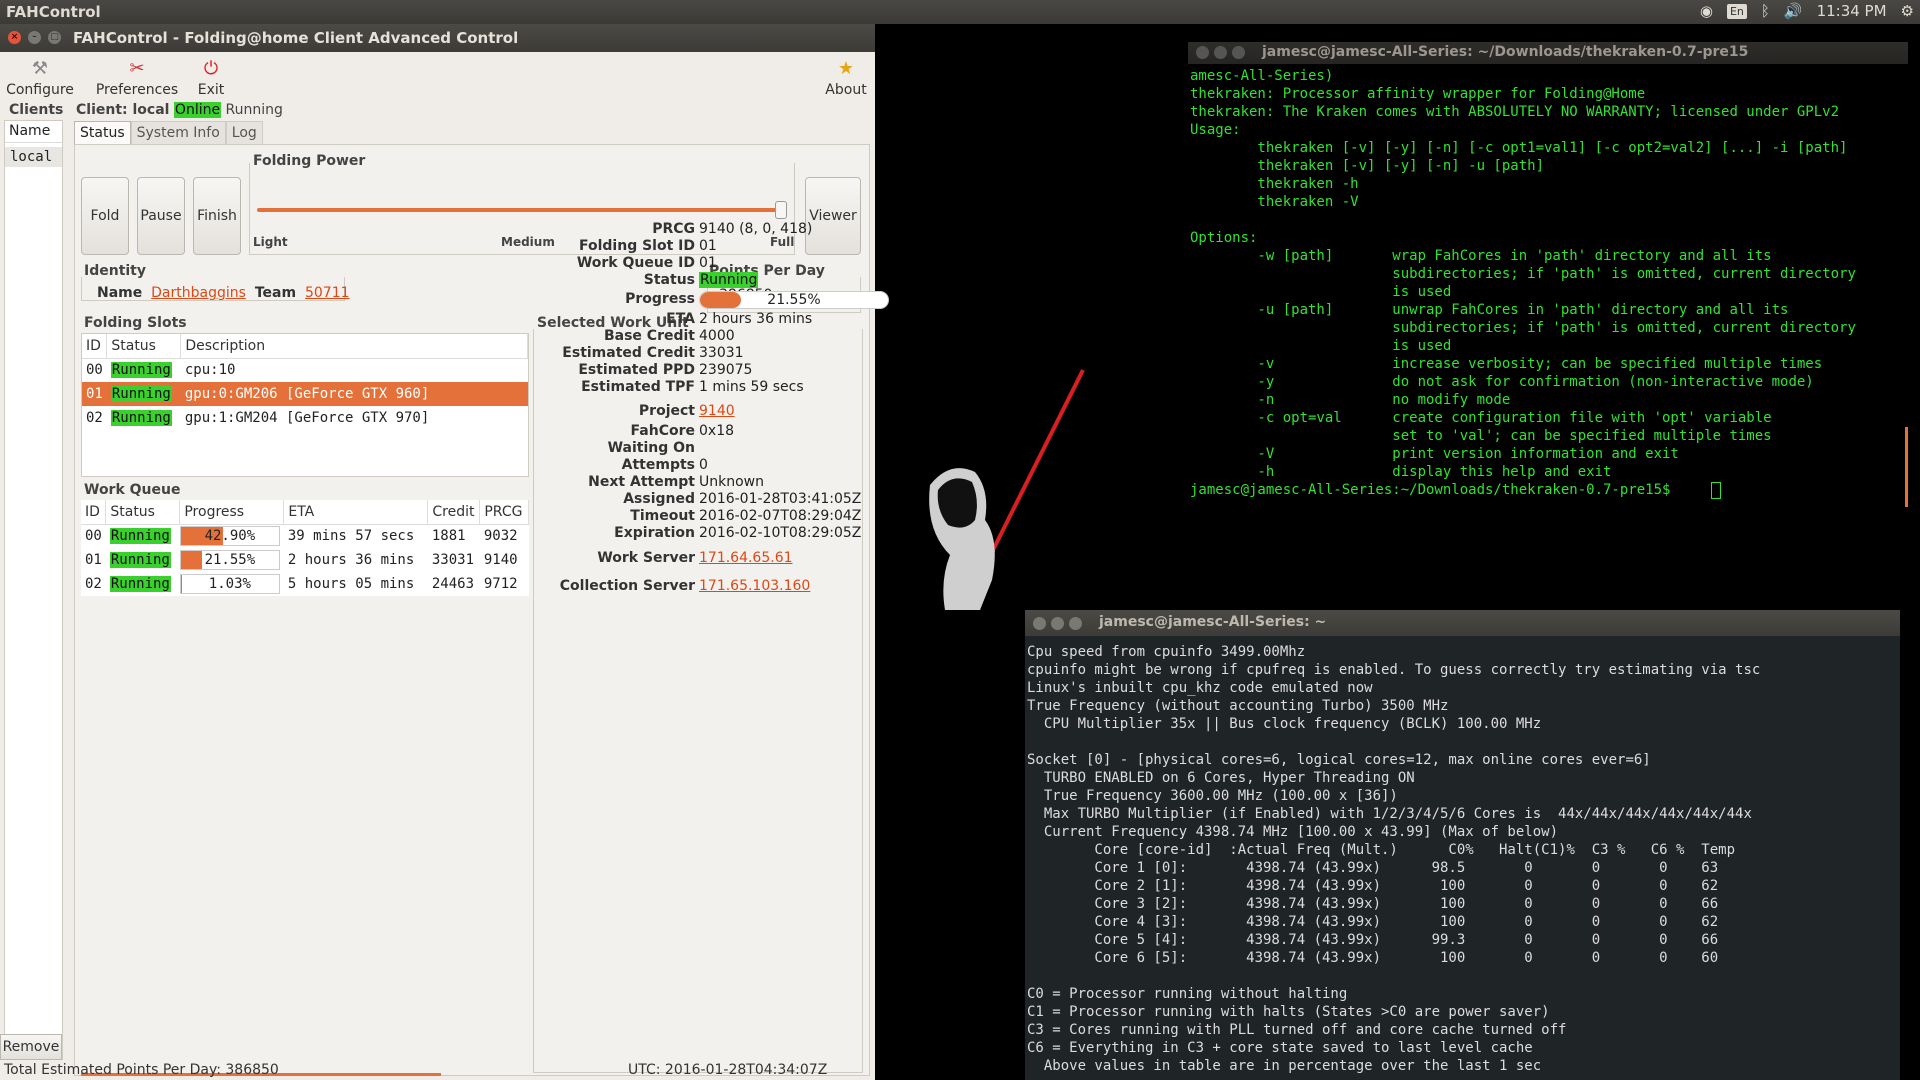 Image resolution: width=1920 pixels, height=1080 pixels. I want to click on clients-header: Clients, so click(36, 110).